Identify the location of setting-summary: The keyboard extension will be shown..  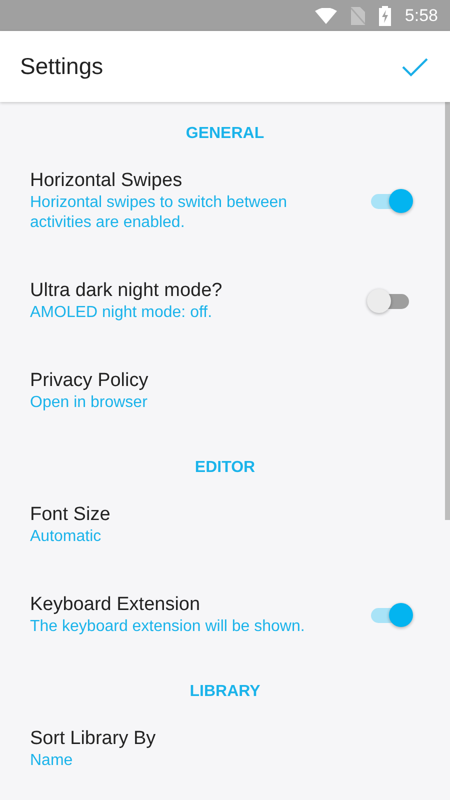
(167, 627).